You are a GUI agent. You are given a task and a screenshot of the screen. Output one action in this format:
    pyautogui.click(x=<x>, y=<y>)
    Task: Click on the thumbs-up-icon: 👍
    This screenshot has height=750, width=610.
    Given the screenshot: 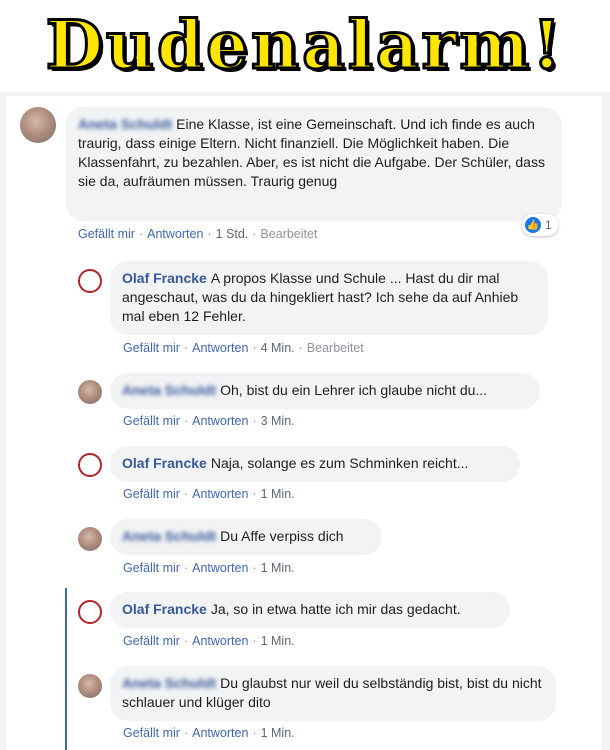 What is the action you would take?
    pyautogui.click(x=533, y=225)
    